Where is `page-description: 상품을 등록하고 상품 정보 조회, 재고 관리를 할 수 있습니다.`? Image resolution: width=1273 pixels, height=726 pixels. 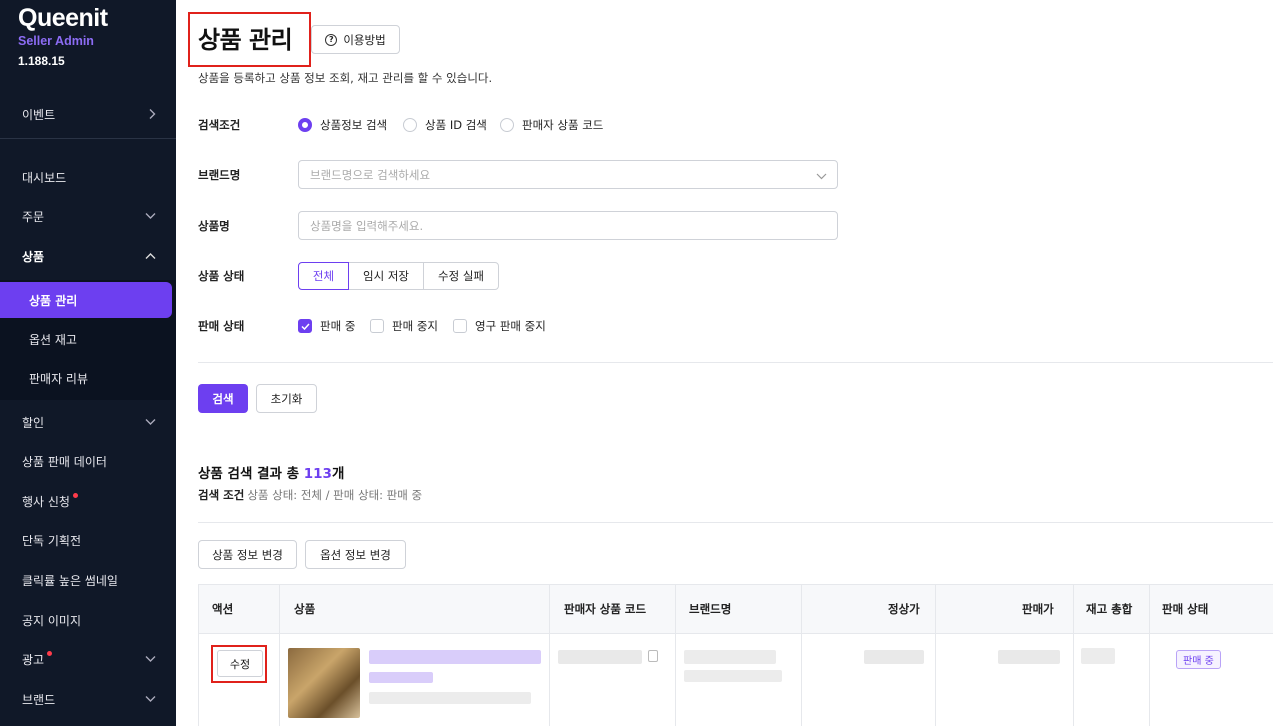 page-description: 상품을 등록하고 상품 정보 조회, 재고 관리를 할 수 있습니다. is located at coordinates (345, 78).